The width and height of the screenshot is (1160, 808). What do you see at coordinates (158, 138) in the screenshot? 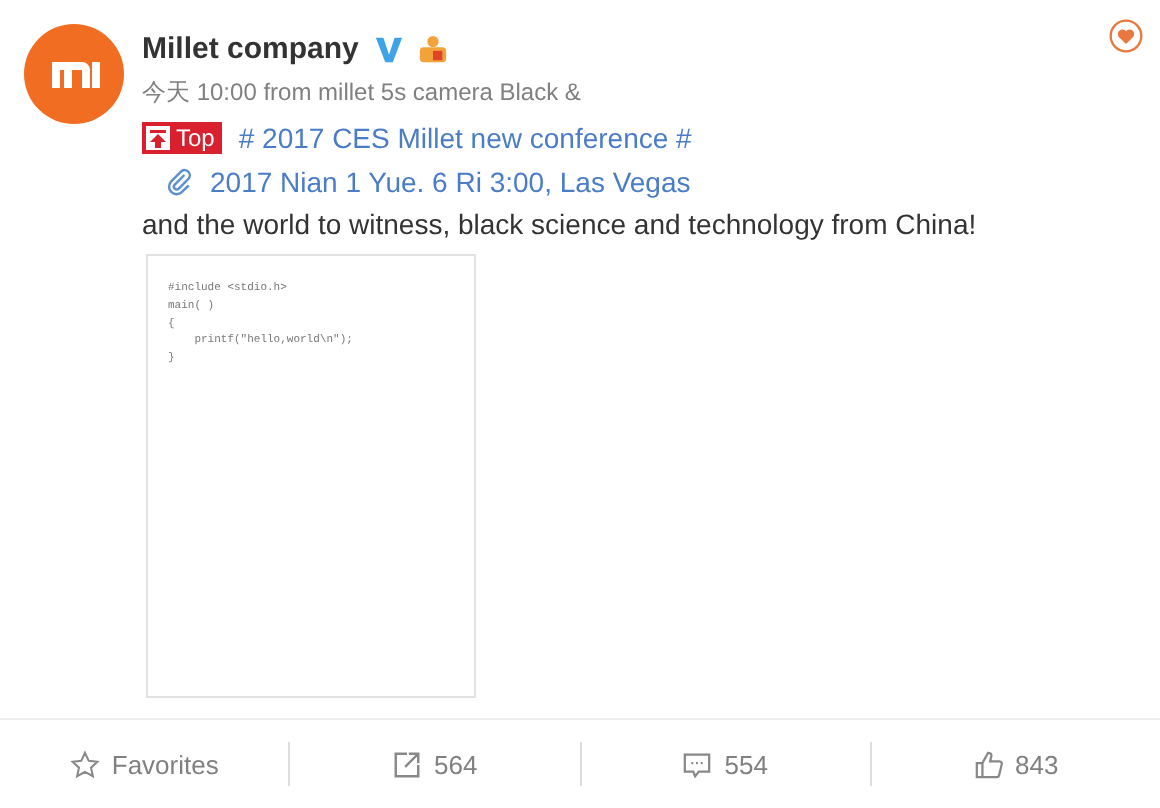
I see `pin-icon` at bounding box center [158, 138].